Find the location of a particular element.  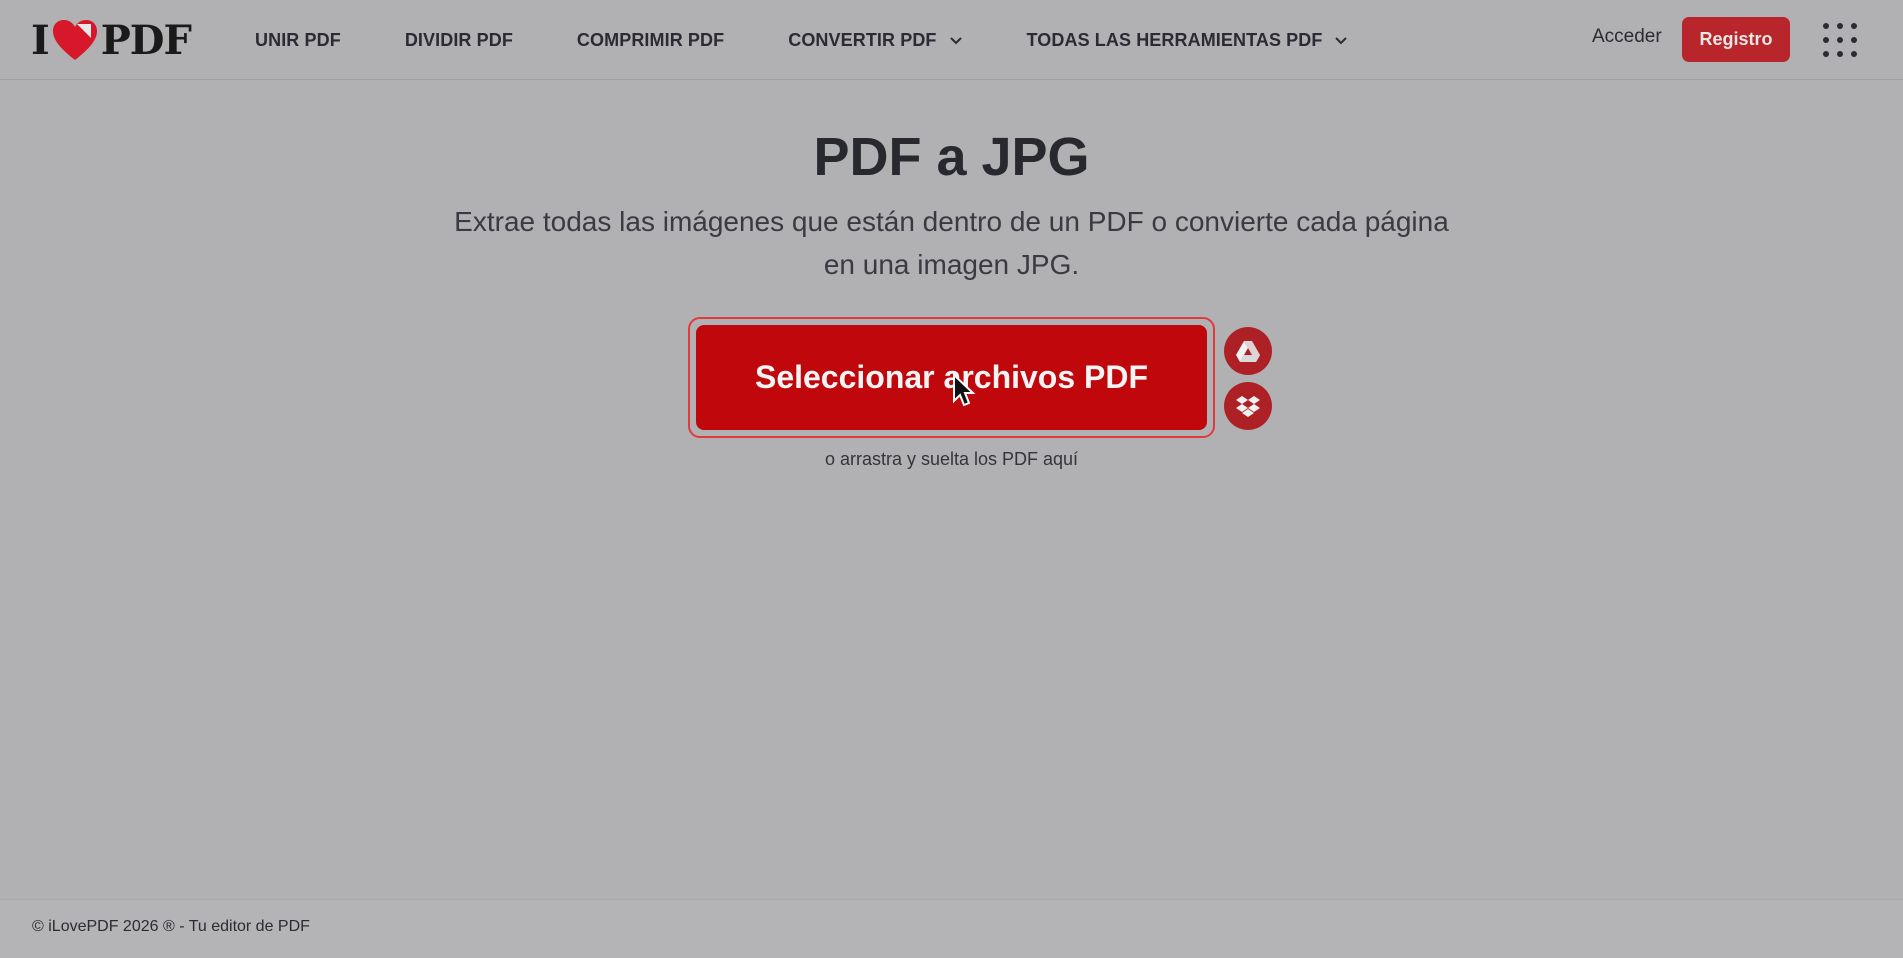

footer-copyright: © iLovePDF 2026 ® - Tu editor de PDF is located at coordinates (171, 926).